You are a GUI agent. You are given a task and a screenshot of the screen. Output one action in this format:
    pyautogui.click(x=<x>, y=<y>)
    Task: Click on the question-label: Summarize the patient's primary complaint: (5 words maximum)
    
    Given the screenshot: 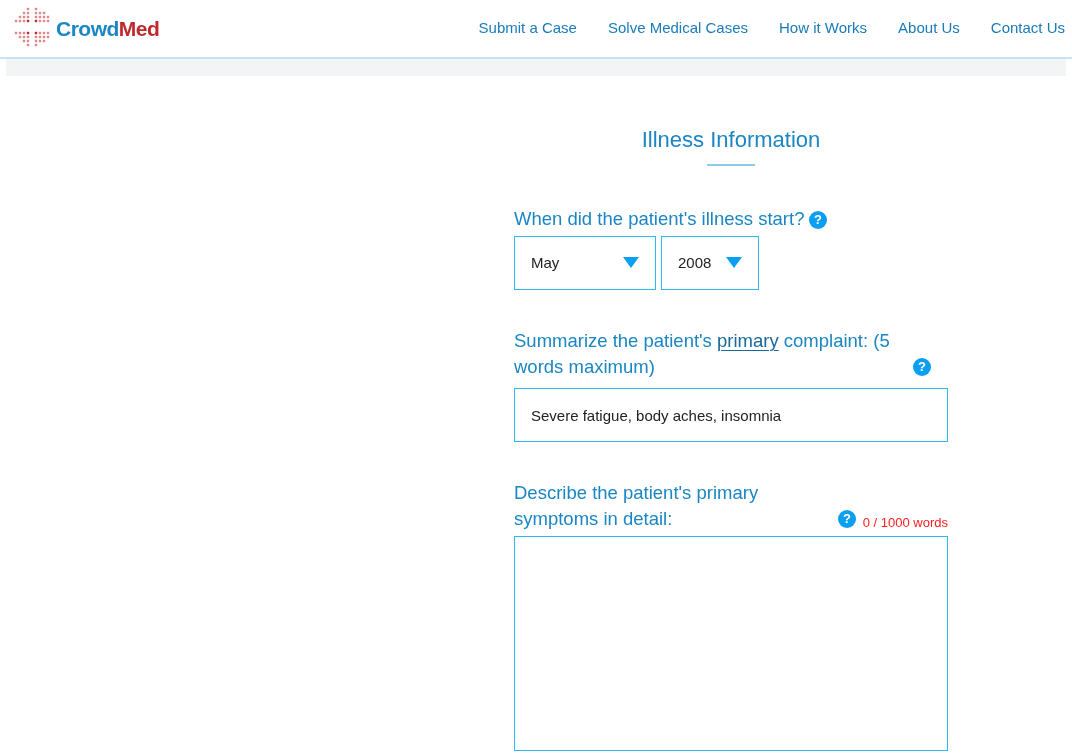 What is the action you would take?
    pyautogui.click(x=702, y=354)
    